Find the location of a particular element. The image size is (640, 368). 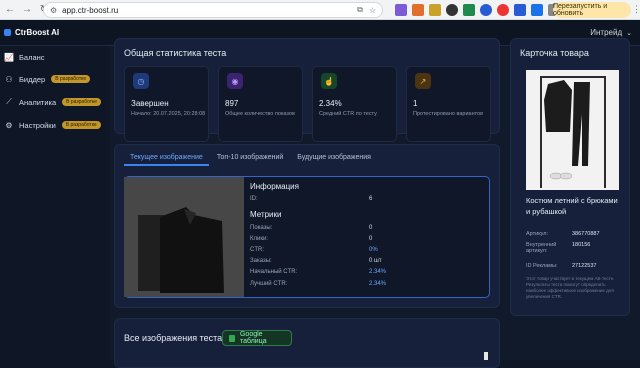

stats-title: Общая статистика теста is located at coordinates (175, 53).